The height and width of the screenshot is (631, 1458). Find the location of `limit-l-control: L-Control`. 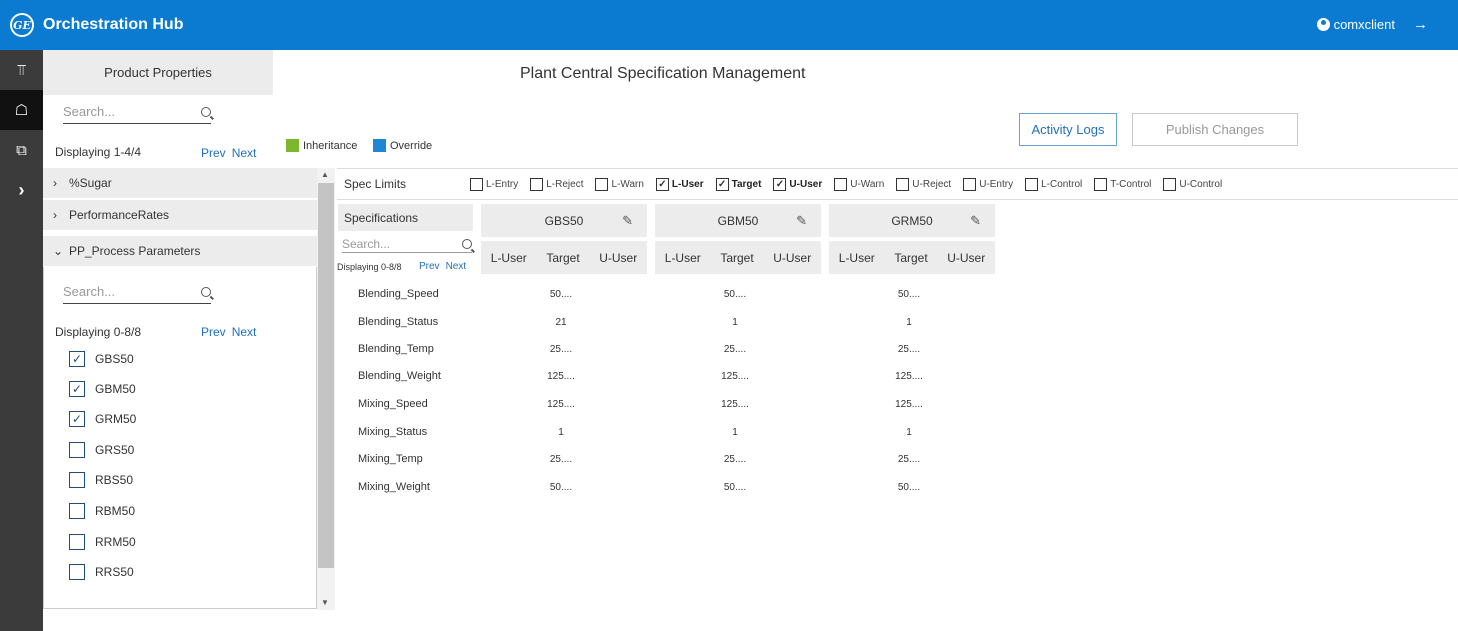

limit-l-control: L-Control is located at coordinates (1053, 184).